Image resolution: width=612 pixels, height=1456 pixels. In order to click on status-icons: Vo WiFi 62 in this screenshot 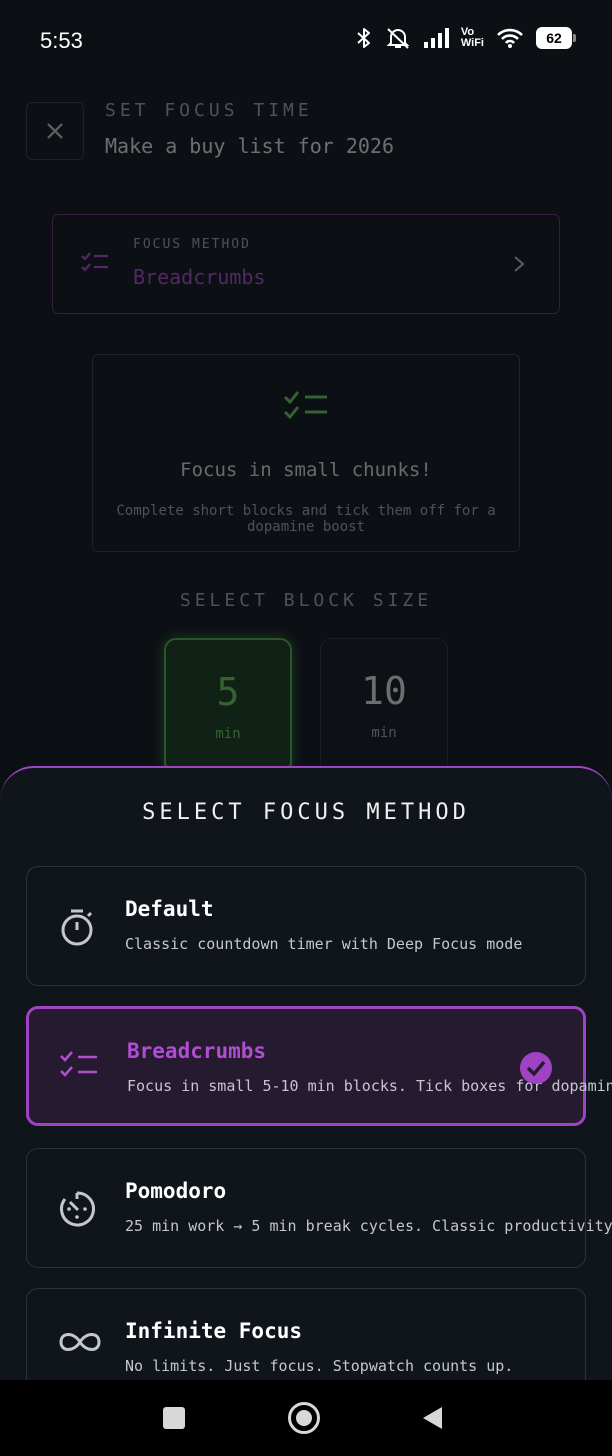, I will do `click(465, 38)`.